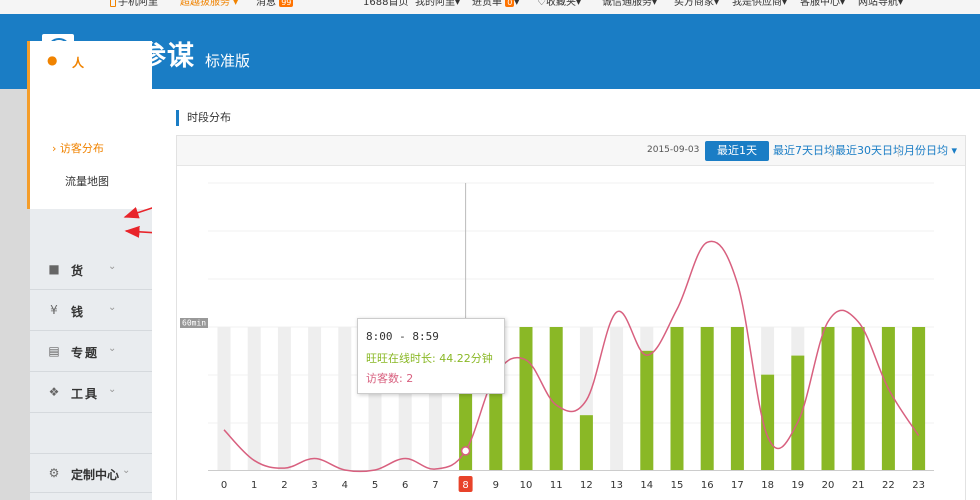 The height and width of the screenshot is (500, 980). Describe the element at coordinates (646, 485) in the screenshot. I see `x-tick-label: 14` at that location.